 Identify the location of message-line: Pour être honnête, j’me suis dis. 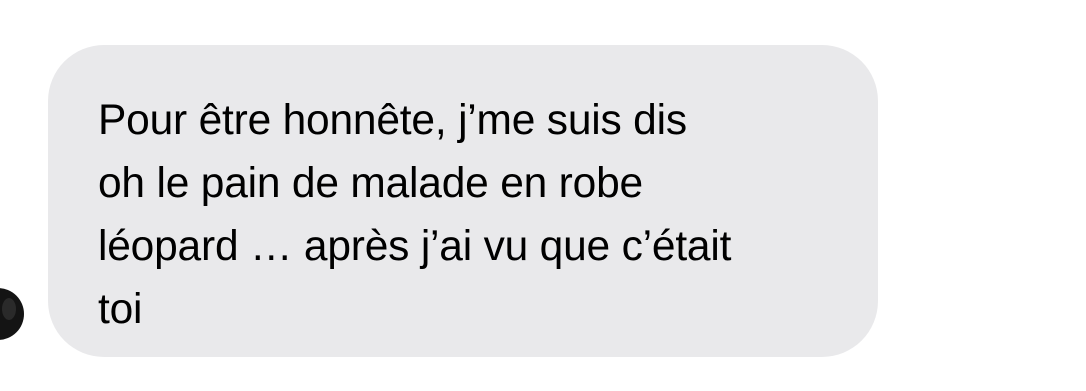
(392, 120).